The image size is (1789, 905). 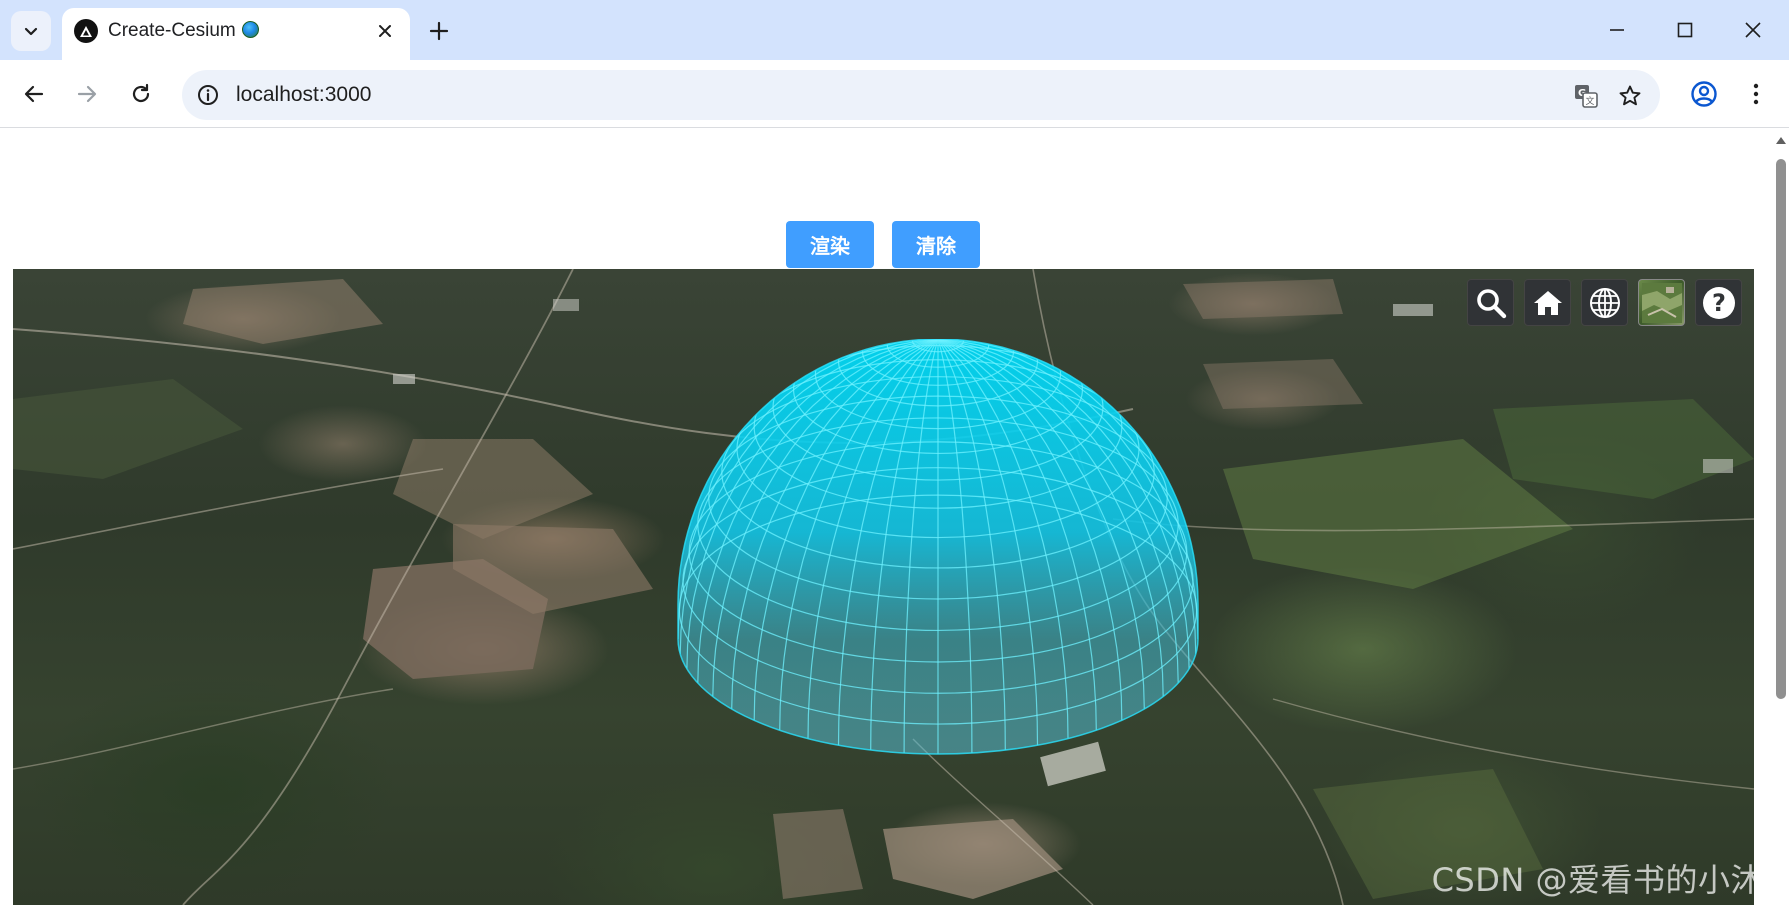 I want to click on translate-button: G文, so click(x=1586, y=96).